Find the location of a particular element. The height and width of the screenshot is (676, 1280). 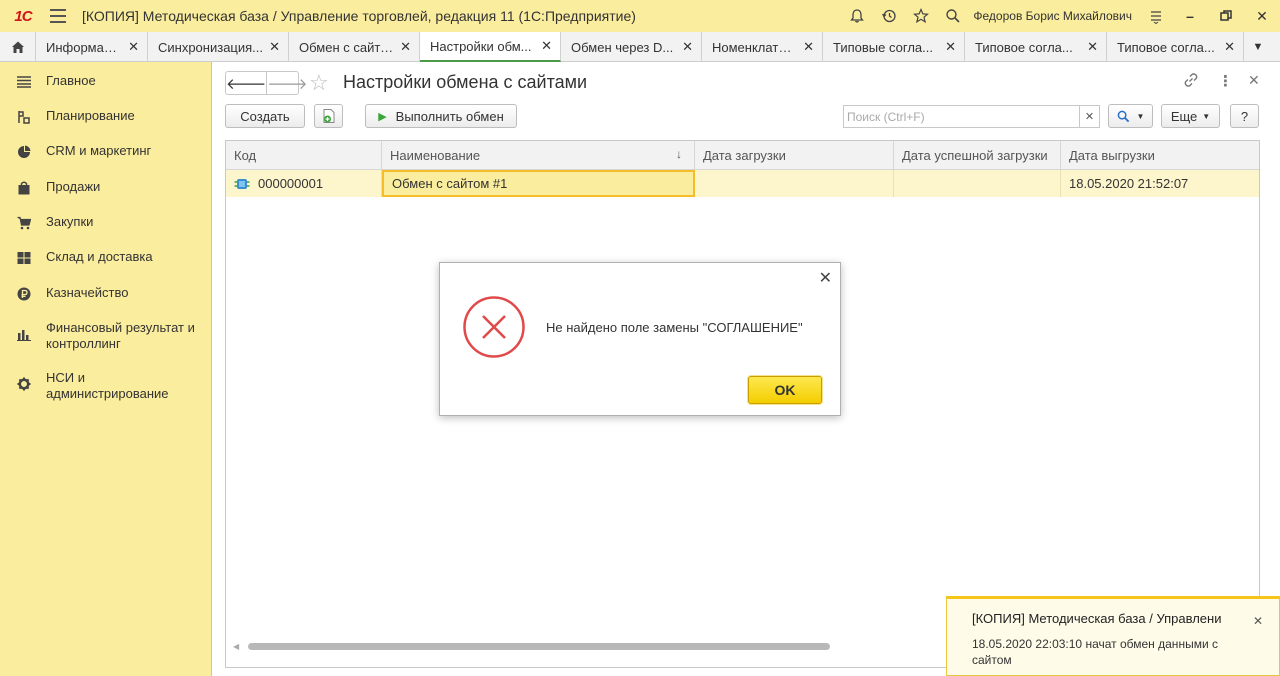

sidebar-item-warehouse: Склад и доставка is located at coordinates (106, 257).